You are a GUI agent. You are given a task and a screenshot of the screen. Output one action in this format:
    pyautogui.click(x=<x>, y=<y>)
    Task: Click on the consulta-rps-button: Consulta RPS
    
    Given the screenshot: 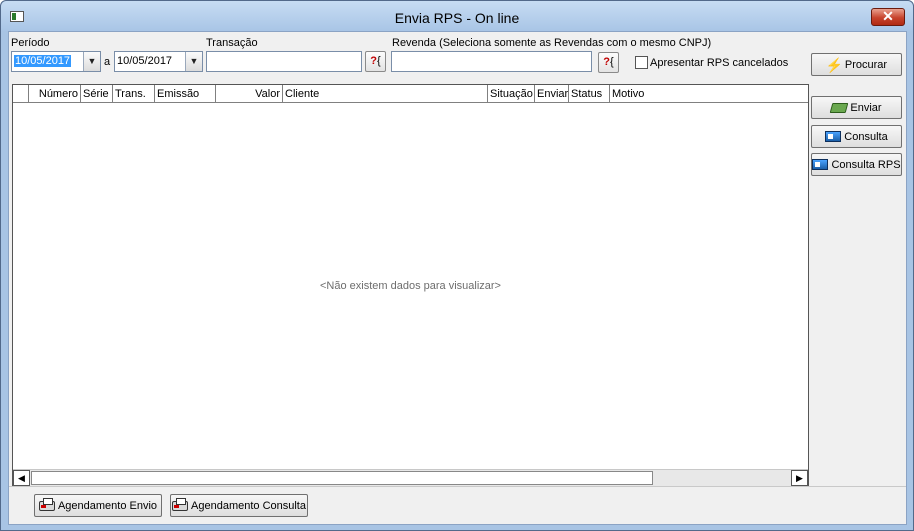 What is the action you would take?
    pyautogui.click(x=856, y=164)
    